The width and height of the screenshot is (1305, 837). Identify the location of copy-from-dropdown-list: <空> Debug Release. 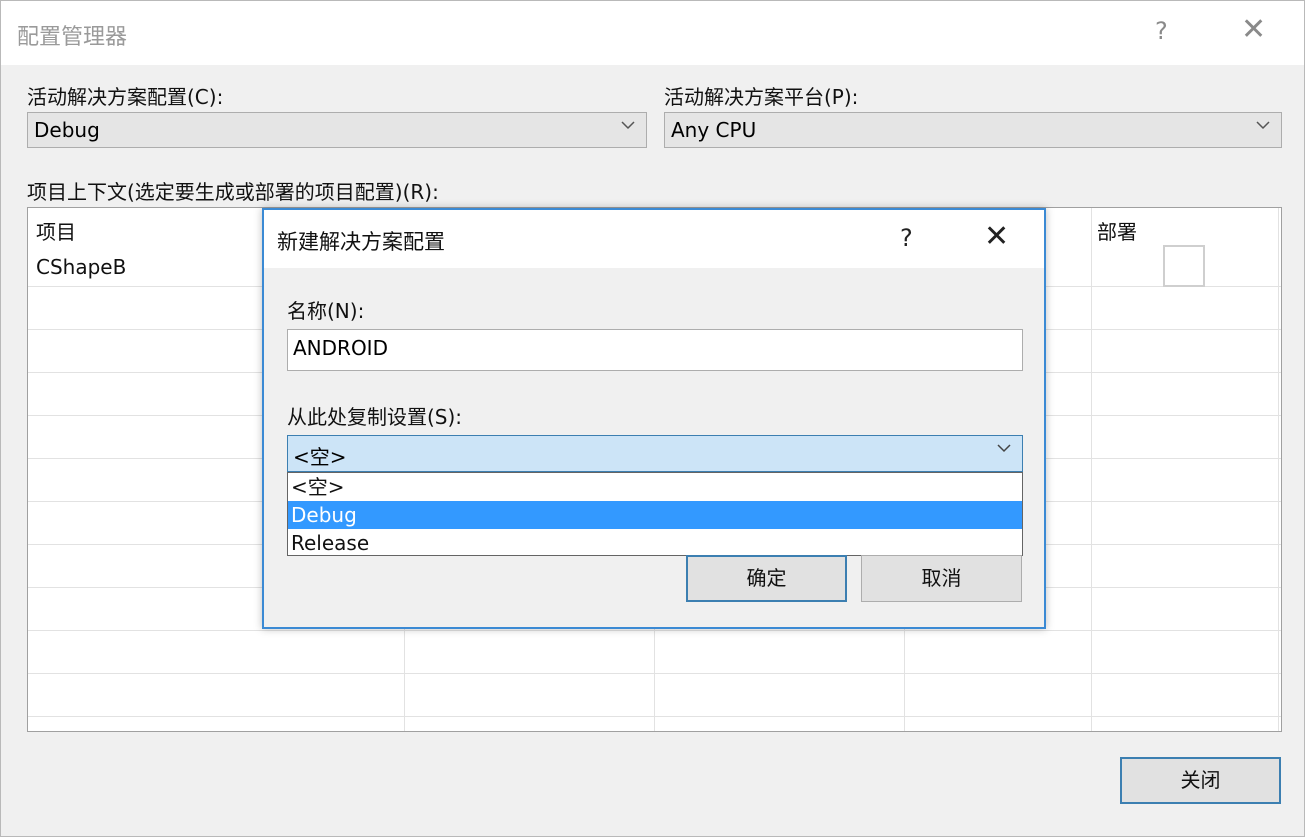
(655, 514).